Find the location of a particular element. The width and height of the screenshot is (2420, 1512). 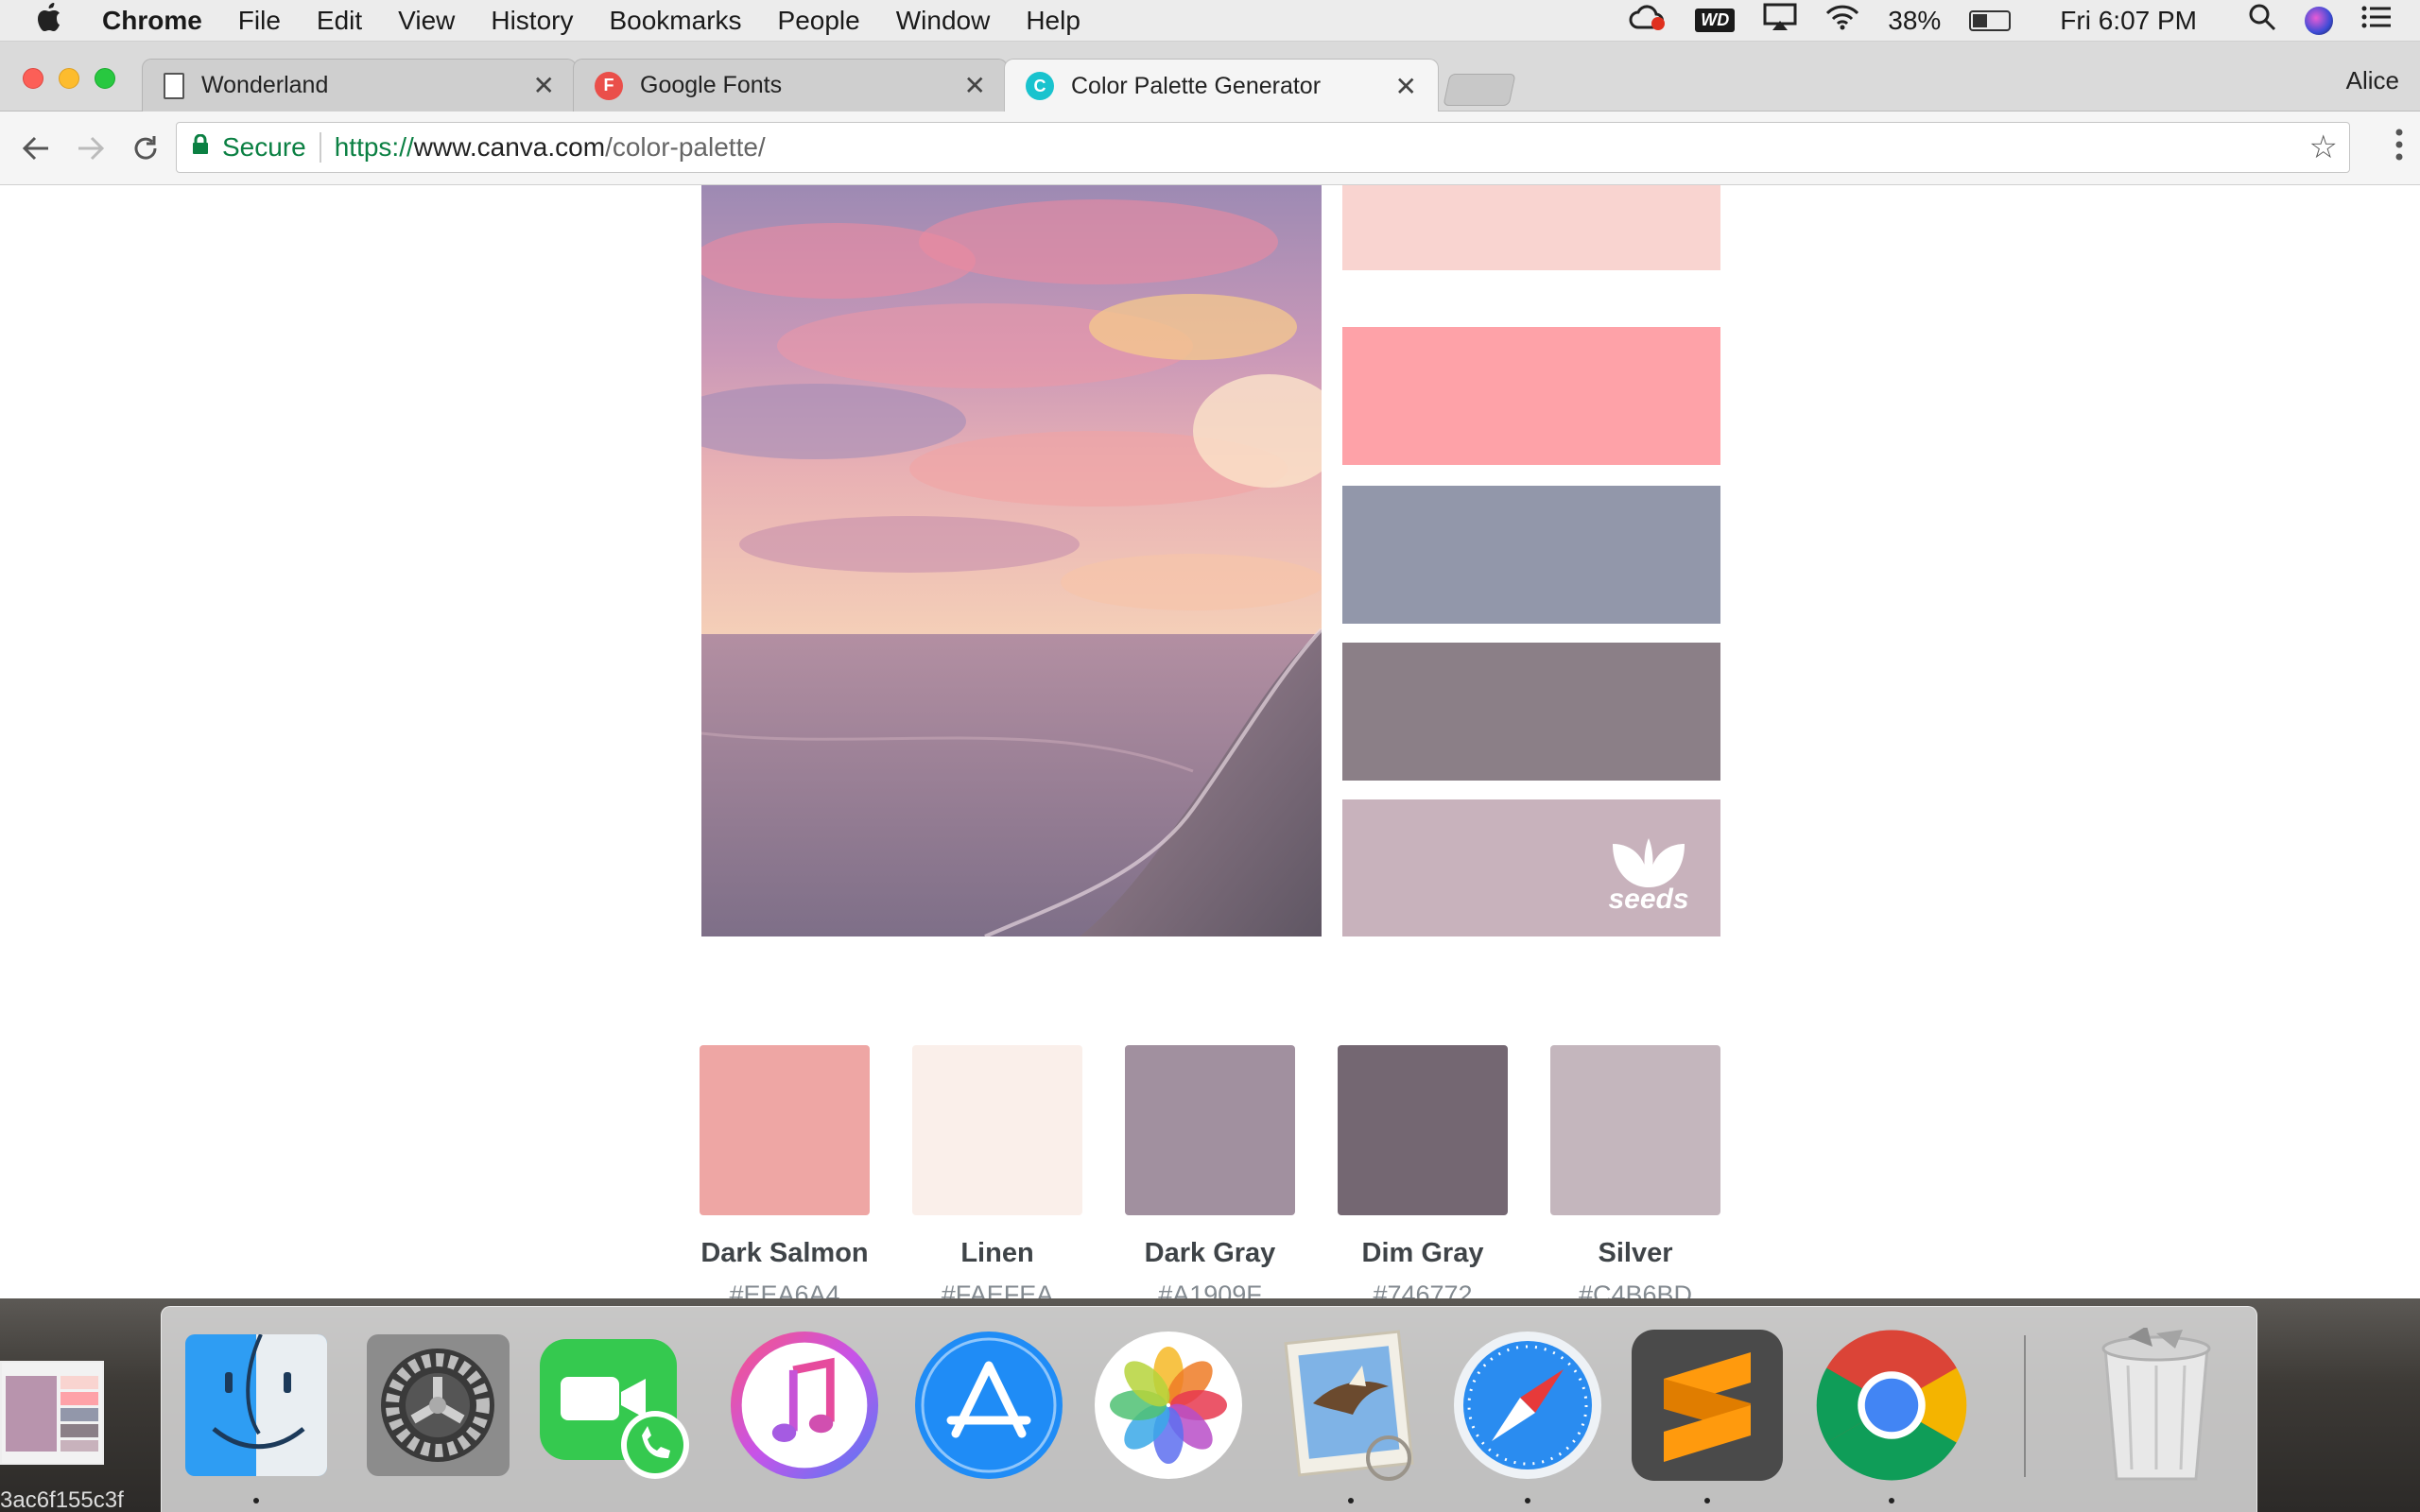

palette-swatch: Dark Salmon #EEA6A4 is located at coordinates (785, 1171).